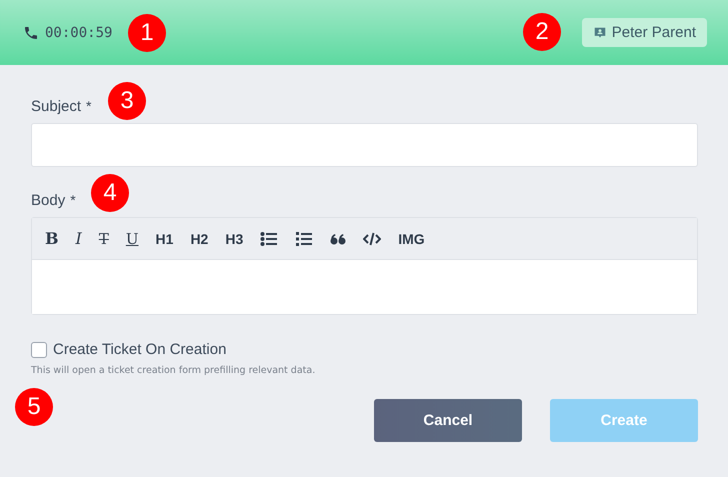 The width and height of the screenshot is (728, 477). Describe the element at coordinates (164, 239) in the screenshot. I see `format-button: H1` at that location.